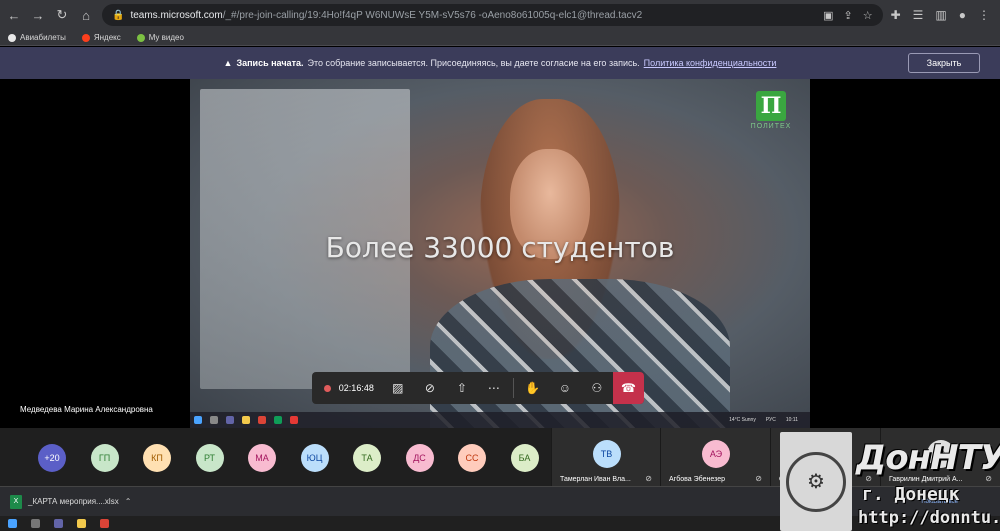 This screenshot has width=1000, height=531. What do you see at coordinates (606, 454) in the screenshot?
I see `participant-avatar: ТВ` at bounding box center [606, 454].